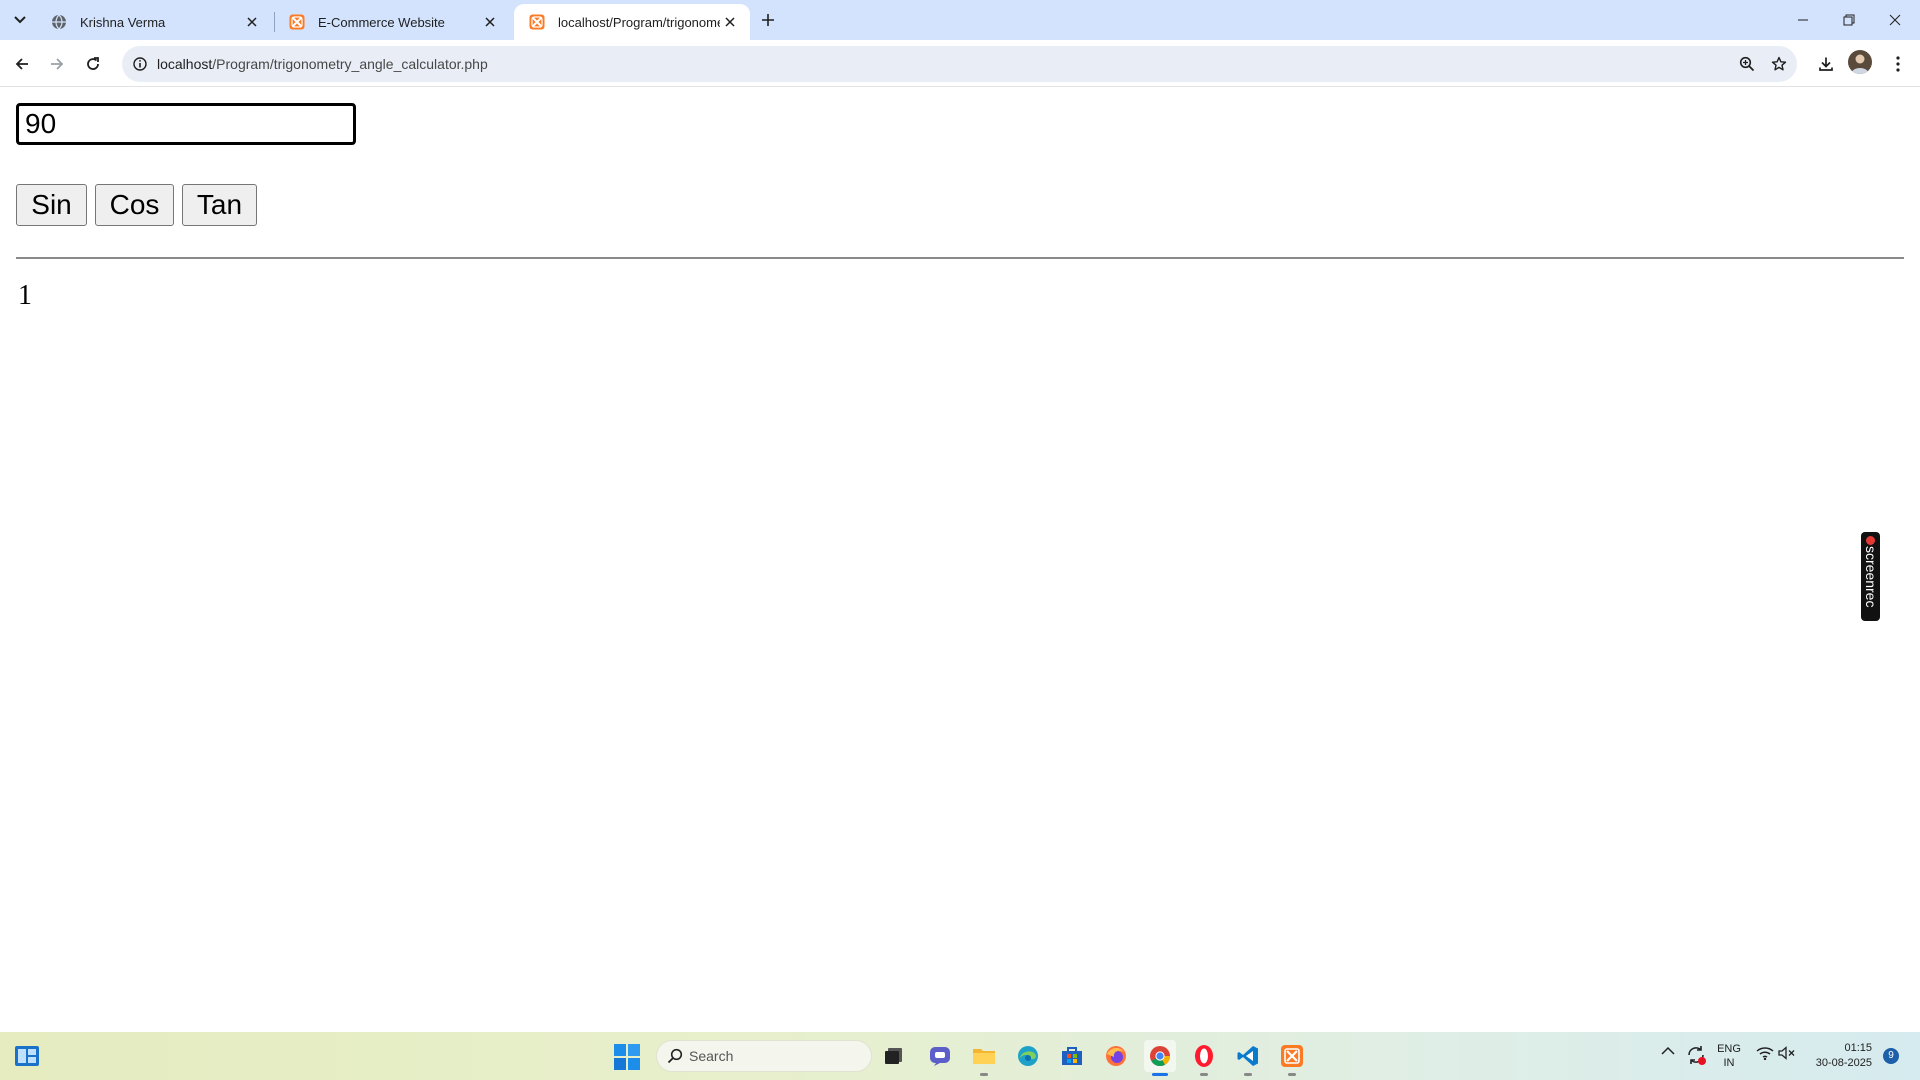 This screenshot has height=1080, width=1920. What do you see at coordinates (1870, 540) in the screenshot?
I see `record-dot-icon` at bounding box center [1870, 540].